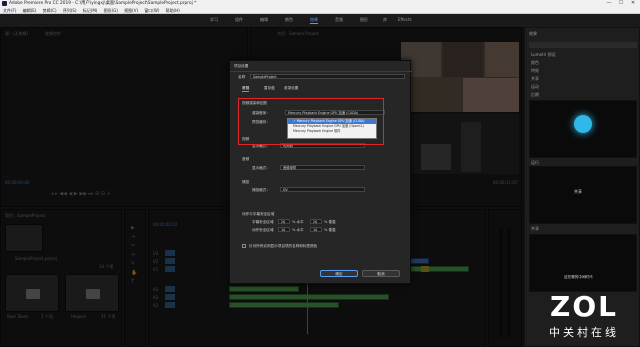 Image resolution: width=640 pixels, height=347 pixels. Describe the element at coordinates (535, 71) in the screenshot. I see `effects-item-special: 特效` at that location.